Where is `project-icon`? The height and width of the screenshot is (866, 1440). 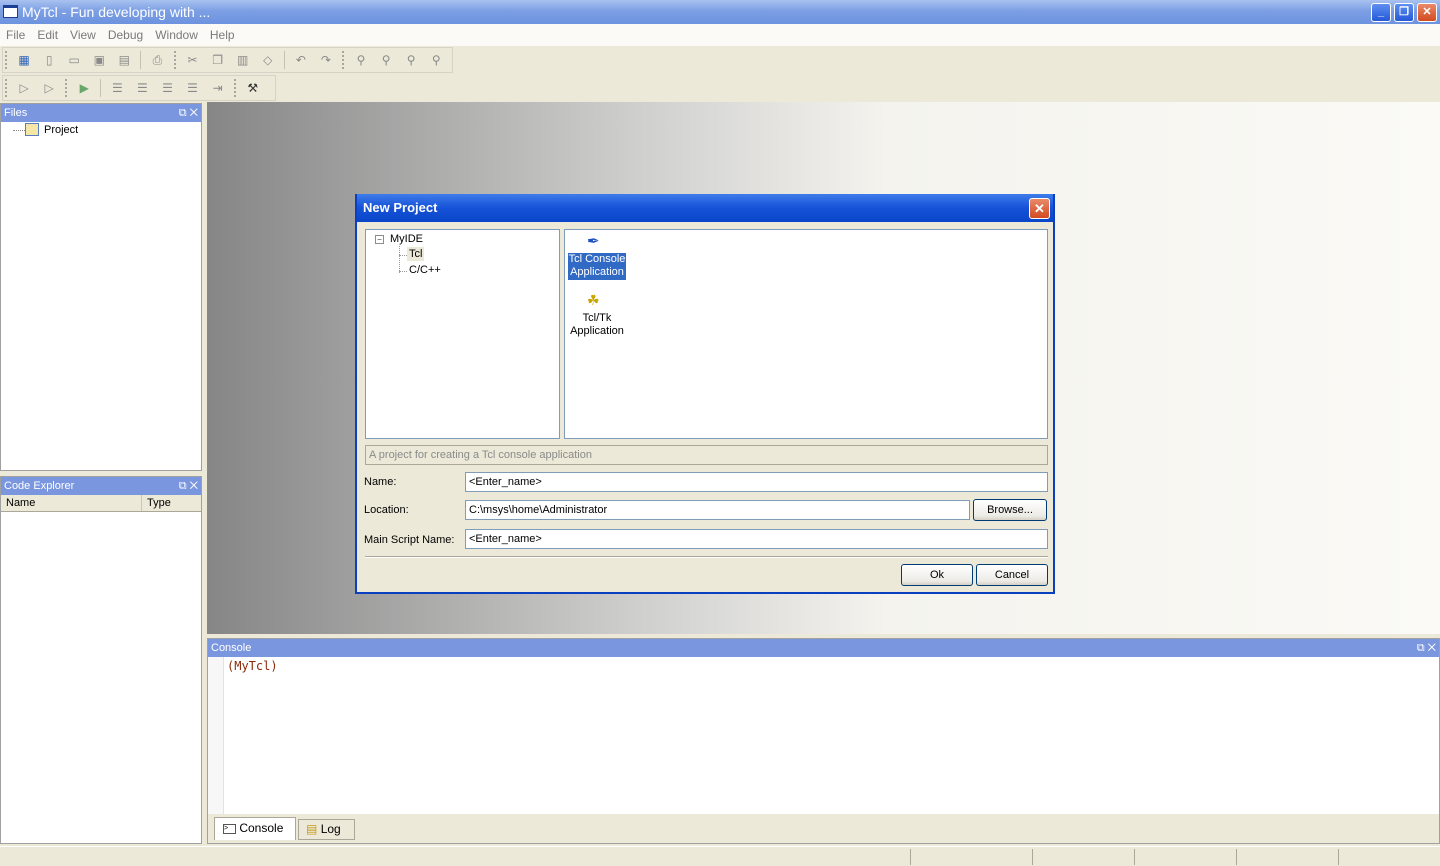
project-icon is located at coordinates (32, 129).